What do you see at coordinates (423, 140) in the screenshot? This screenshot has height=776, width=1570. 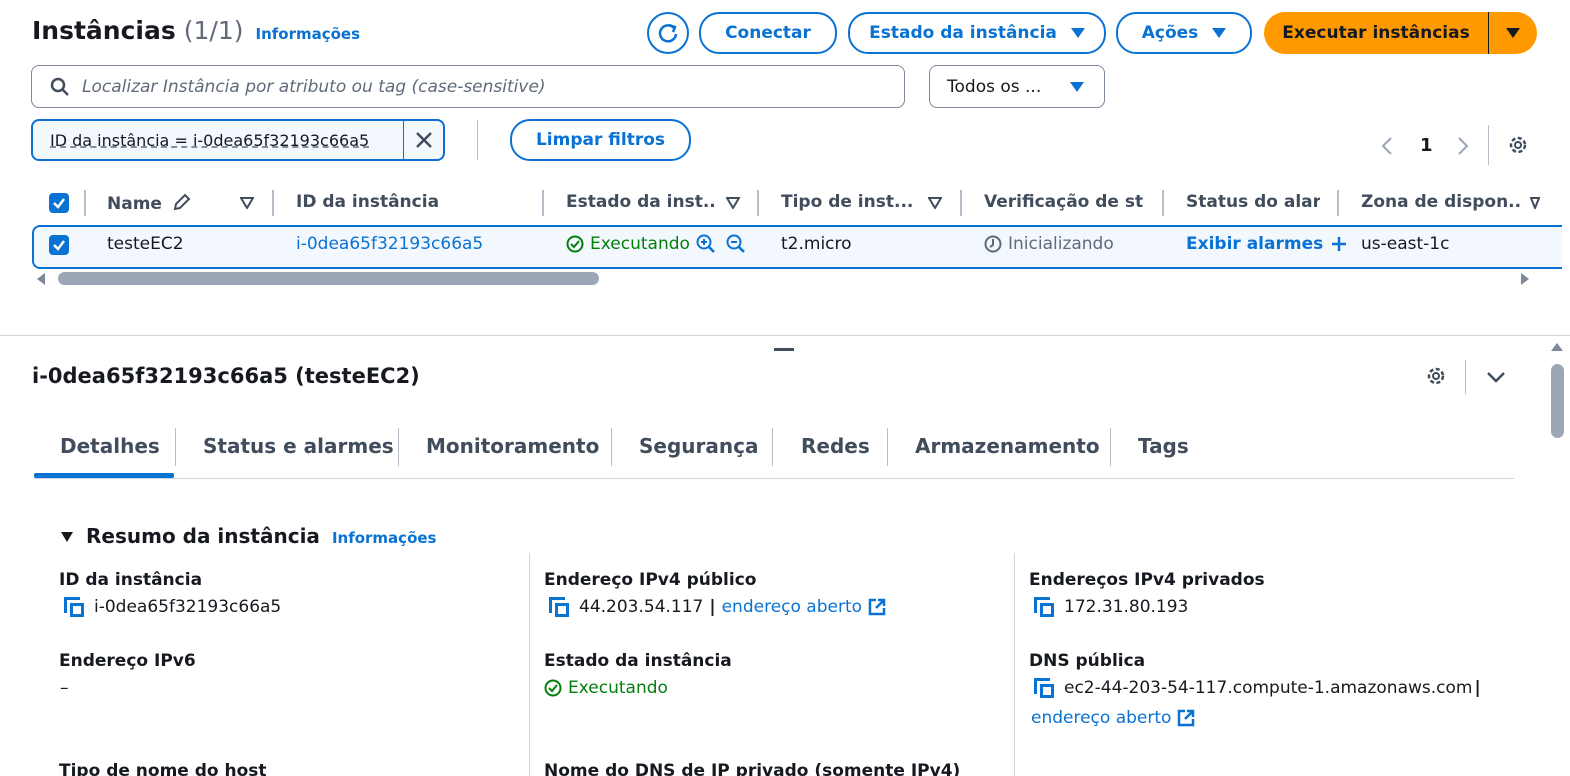 I see `remove-filter-button` at bounding box center [423, 140].